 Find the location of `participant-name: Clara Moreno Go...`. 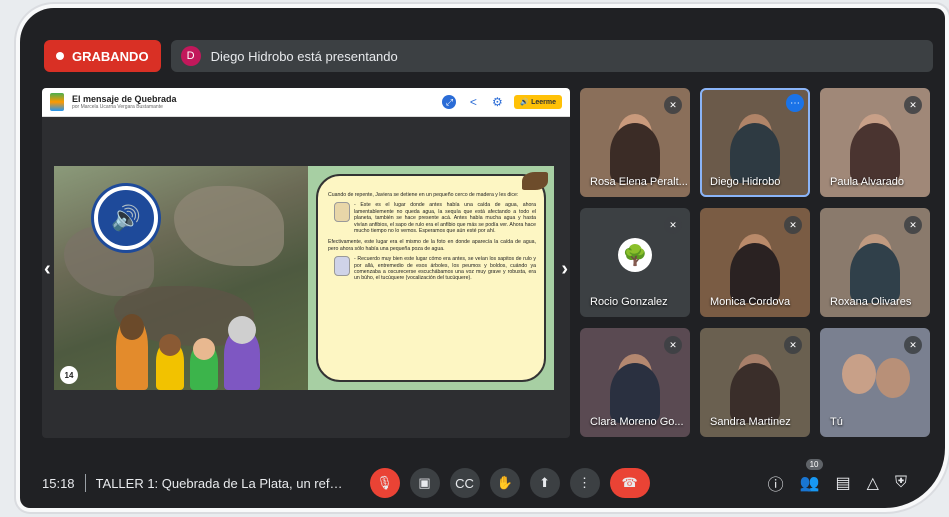

participant-name: Clara Moreno Go... is located at coordinates (637, 422).